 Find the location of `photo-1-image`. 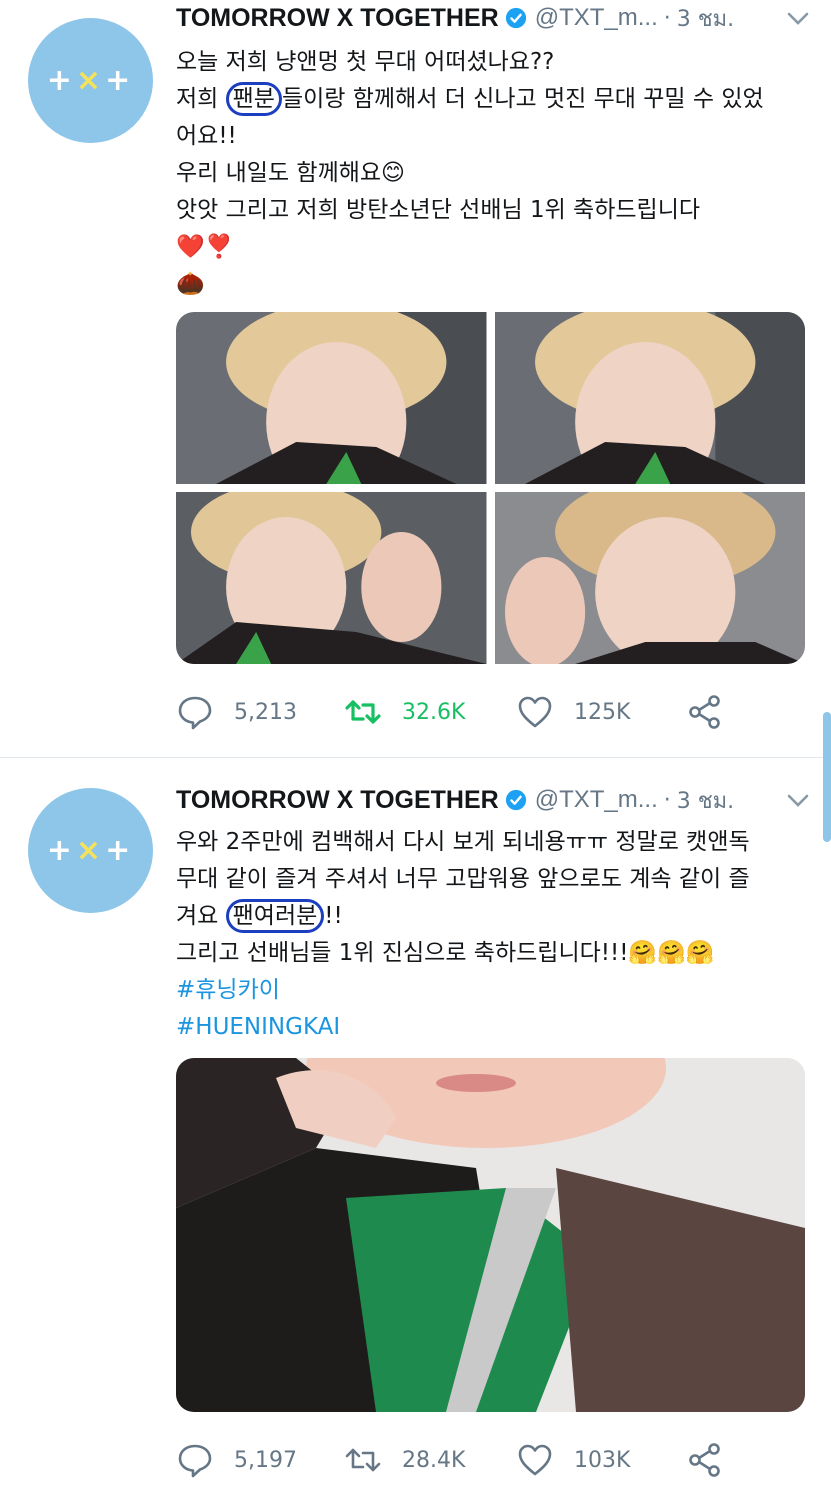

photo-1-image is located at coordinates (331, 398).